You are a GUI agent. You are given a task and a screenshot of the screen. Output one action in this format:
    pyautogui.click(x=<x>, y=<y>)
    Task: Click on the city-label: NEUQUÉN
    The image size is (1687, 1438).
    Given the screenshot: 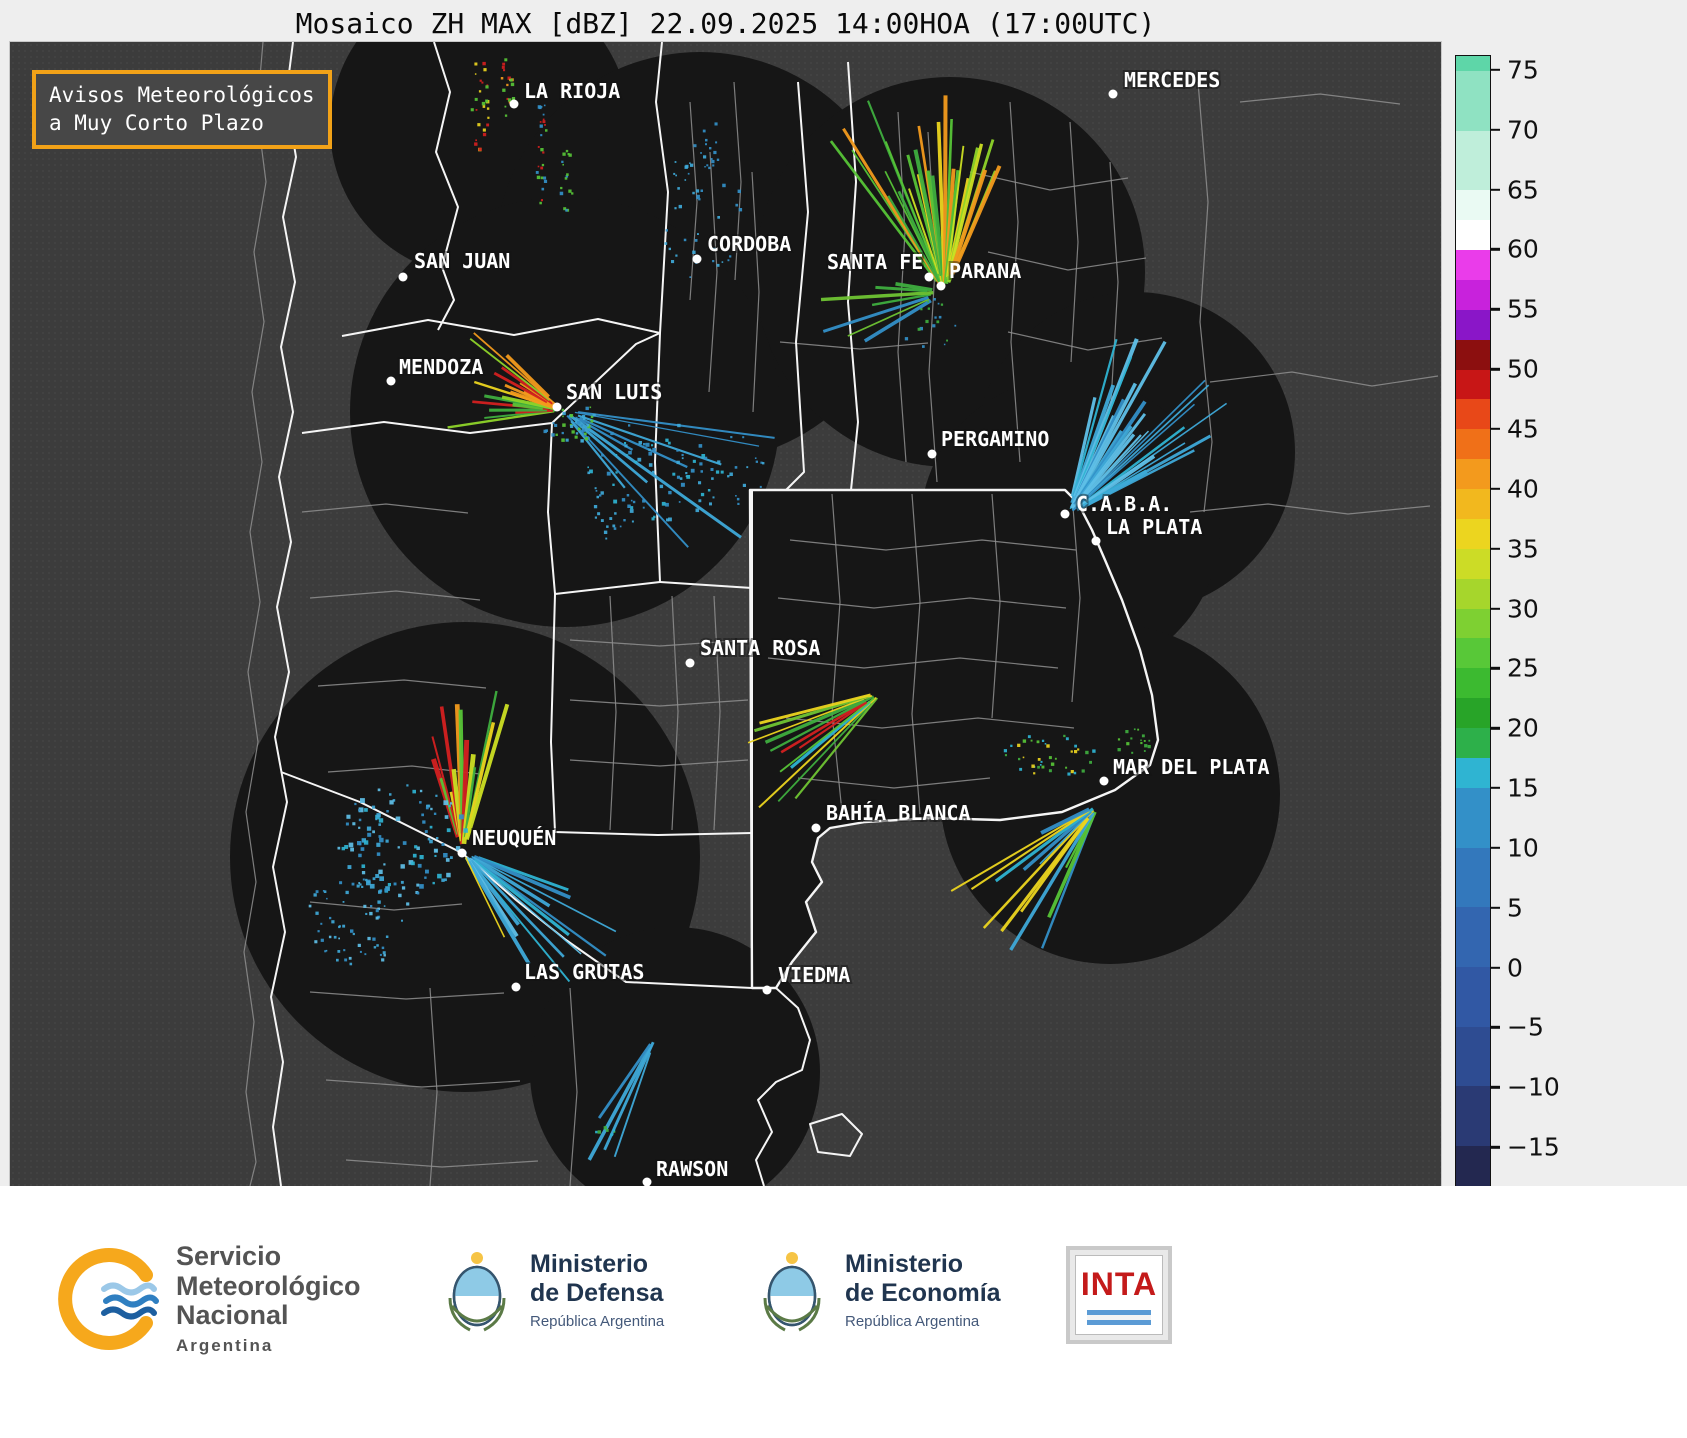 What is the action you would take?
    pyautogui.click(x=514, y=838)
    